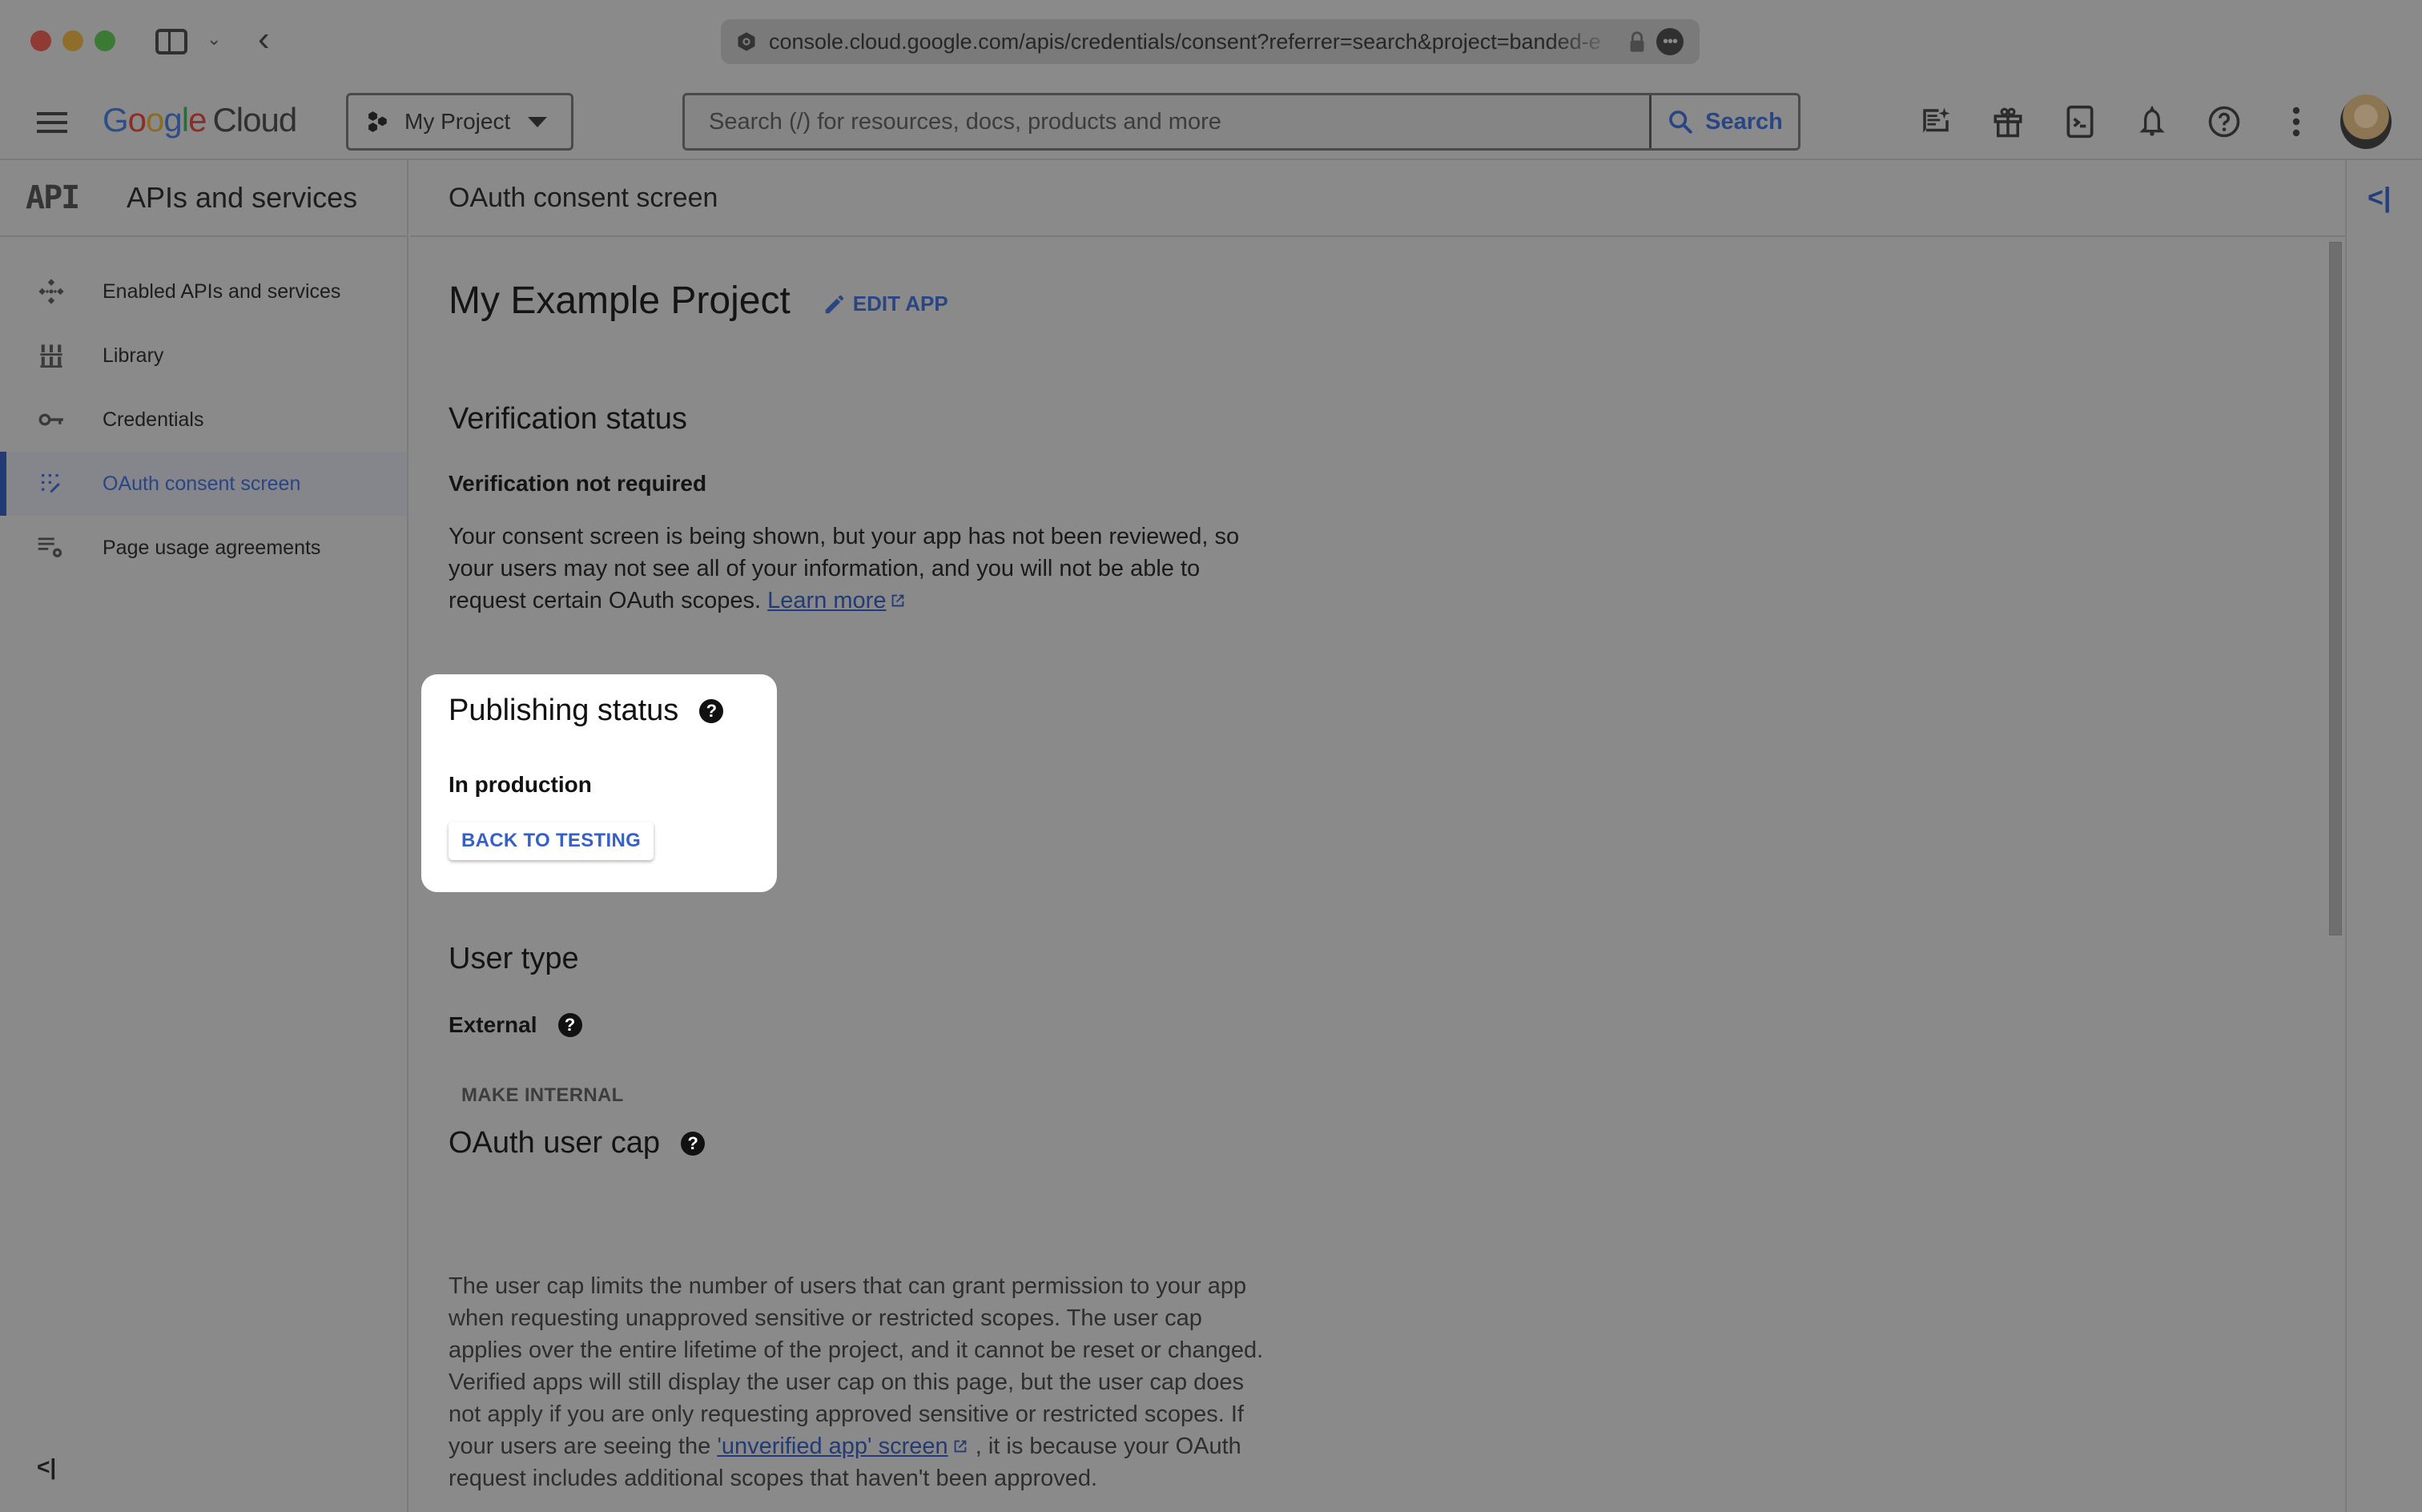 The height and width of the screenshot is (1512, 2422). Describe the element at coordinates (1167, 121) in the screenshot. I see `search-input` at that location.